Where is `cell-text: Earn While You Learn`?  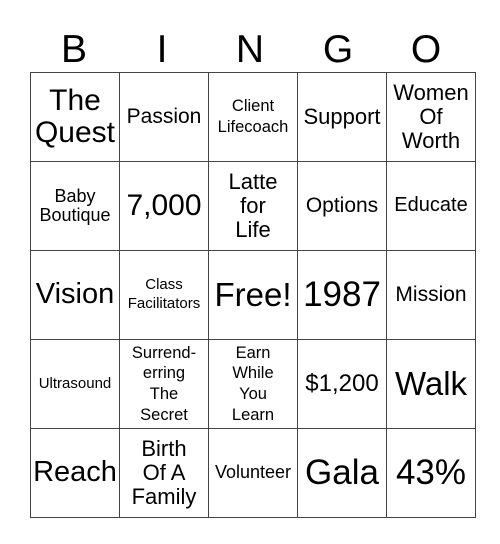
cell-text: Earn While You Learn is located at coordinates (253, 383).